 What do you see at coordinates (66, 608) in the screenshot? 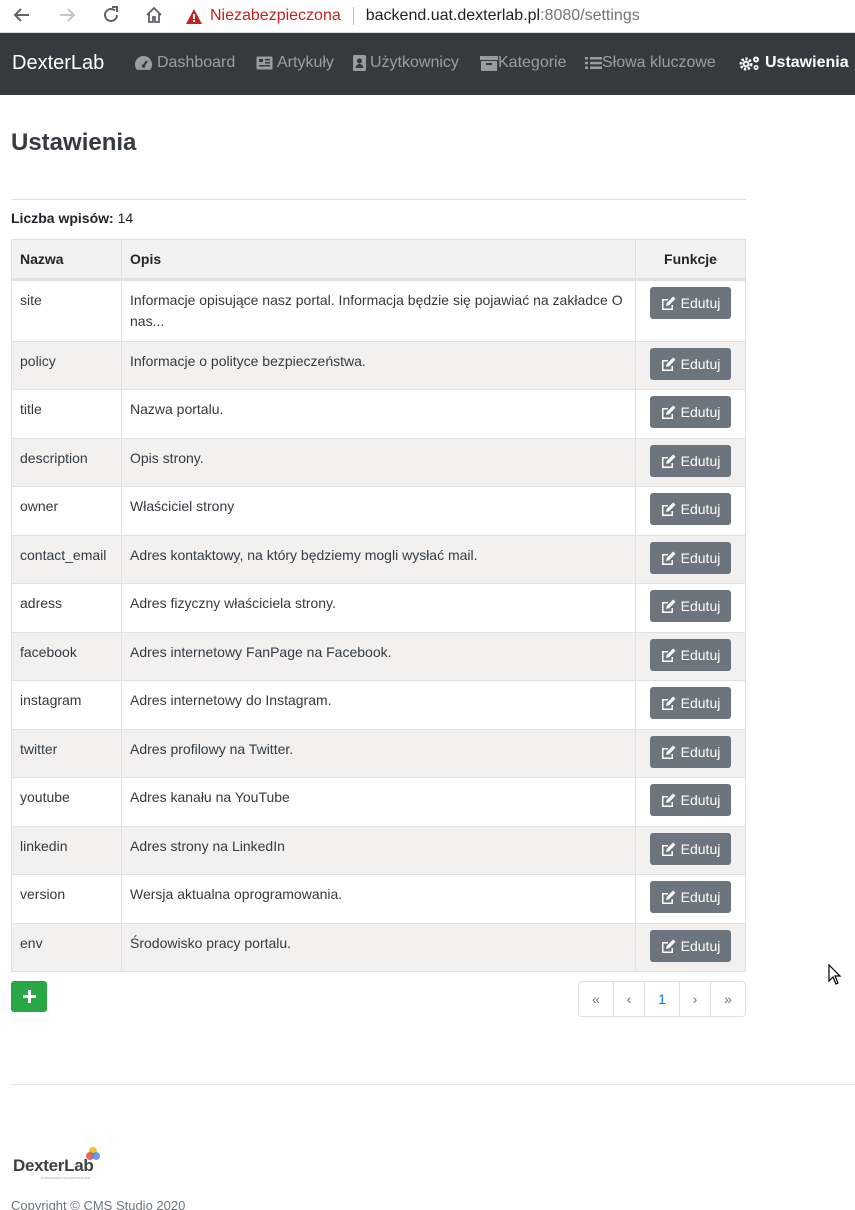
I see `setting-name-cell: adress` at bounding box center [66, 608].